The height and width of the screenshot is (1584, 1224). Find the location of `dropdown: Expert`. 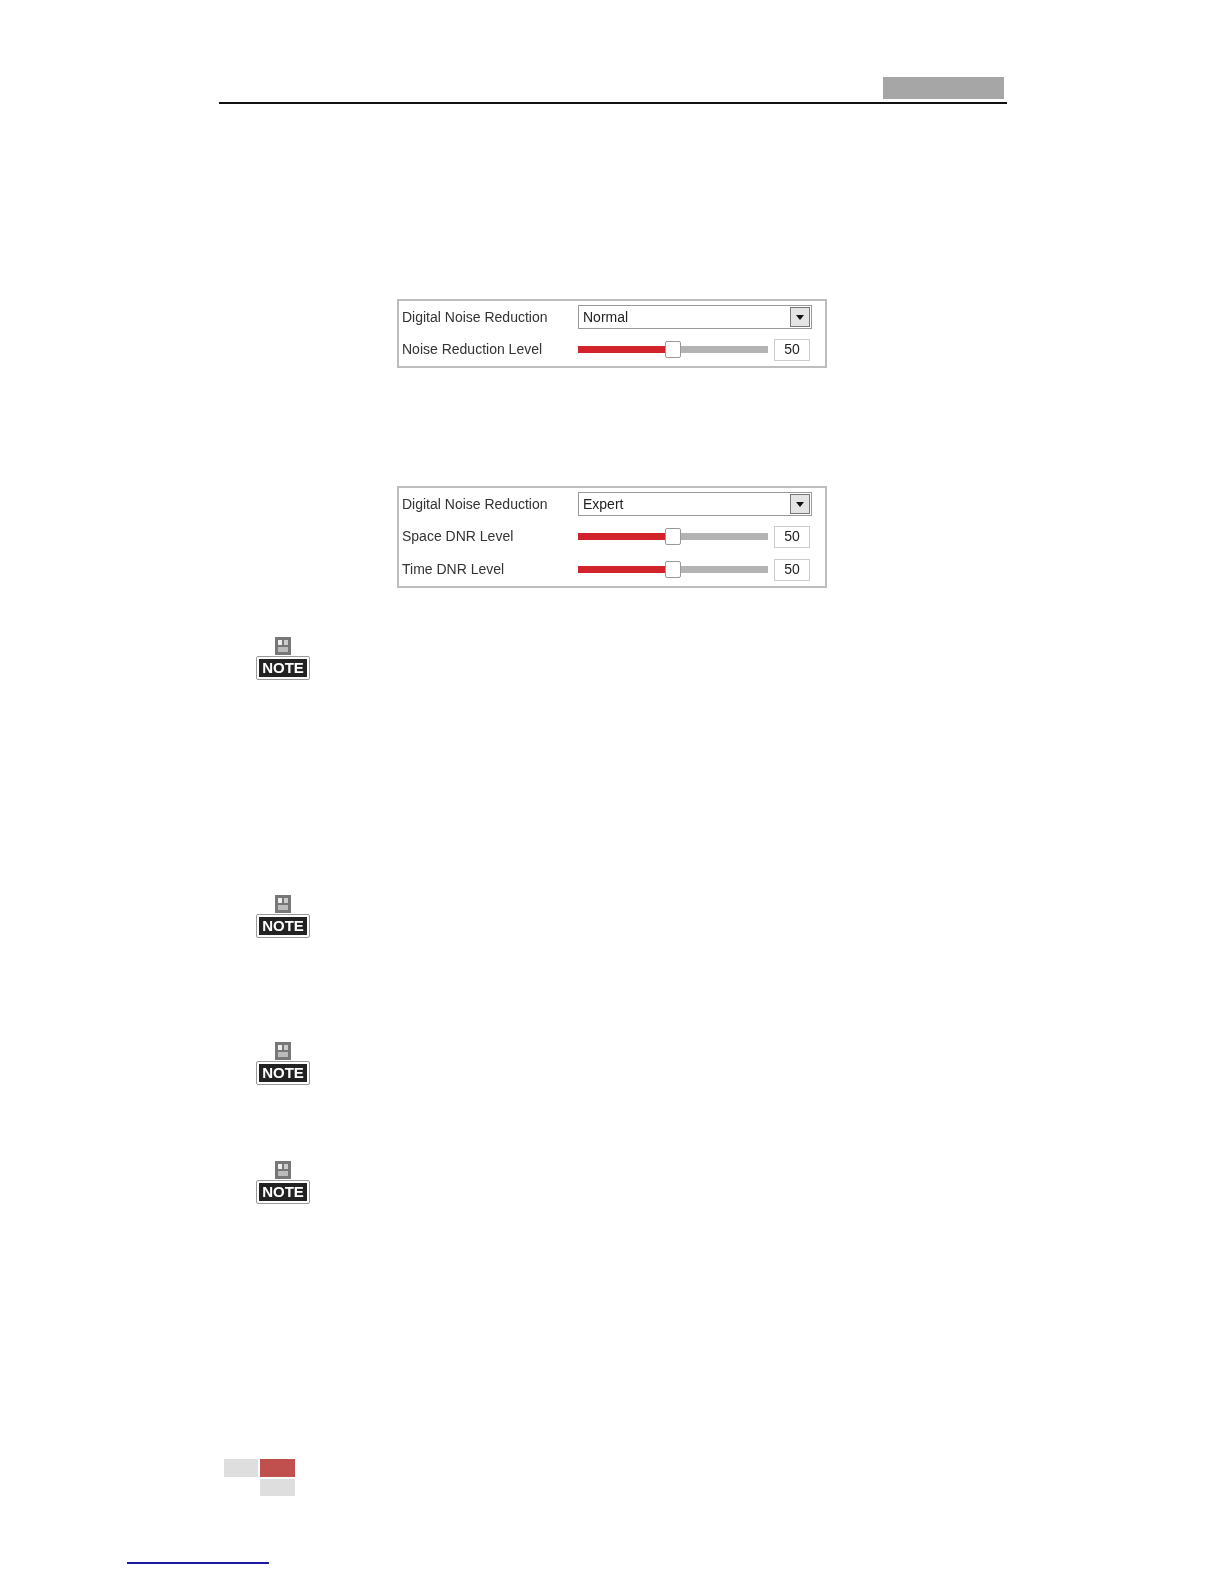

dropdown: Expert is located at coordinates (695, 504).